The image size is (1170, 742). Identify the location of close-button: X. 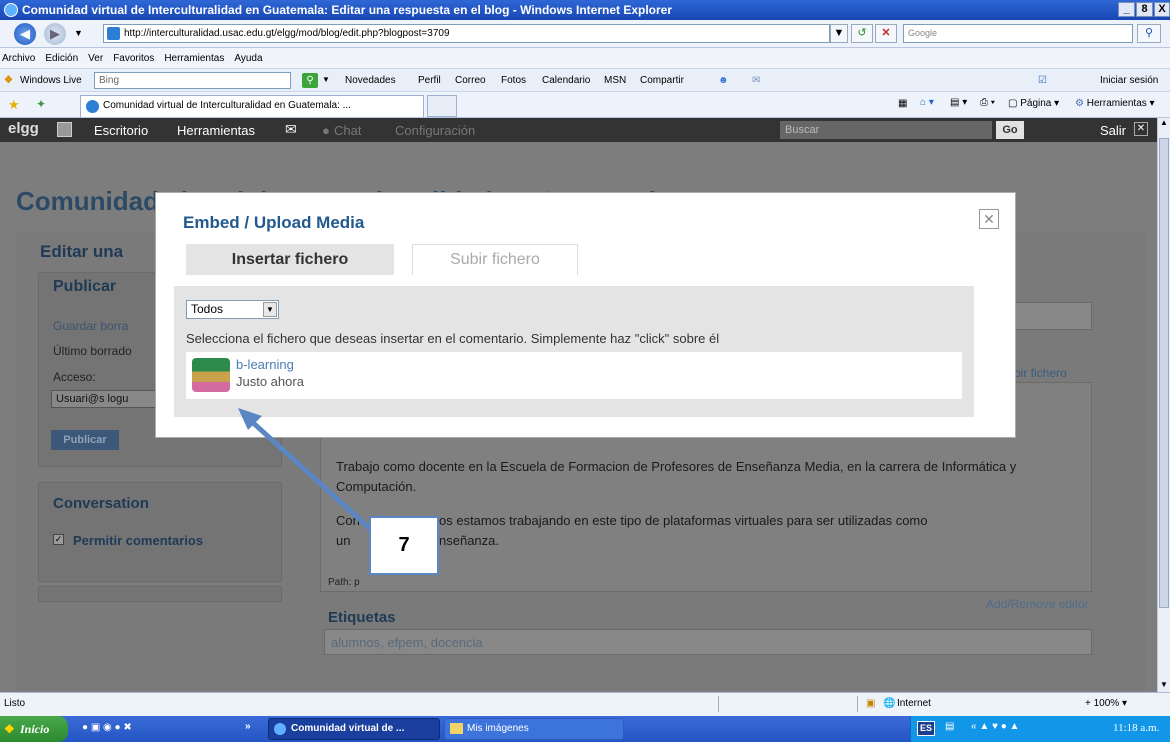
(1162, 9).